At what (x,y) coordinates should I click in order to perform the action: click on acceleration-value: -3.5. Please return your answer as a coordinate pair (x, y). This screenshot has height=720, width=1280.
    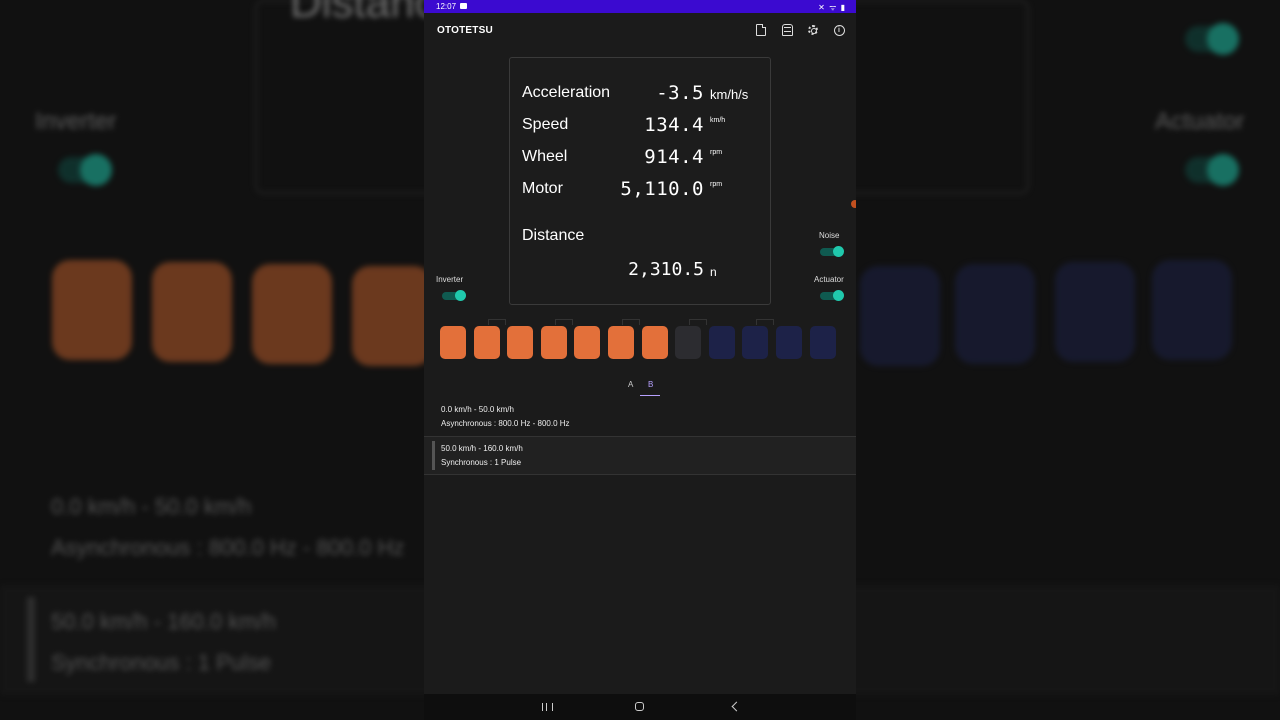
    Looking at the image, I should click on (680, 93).